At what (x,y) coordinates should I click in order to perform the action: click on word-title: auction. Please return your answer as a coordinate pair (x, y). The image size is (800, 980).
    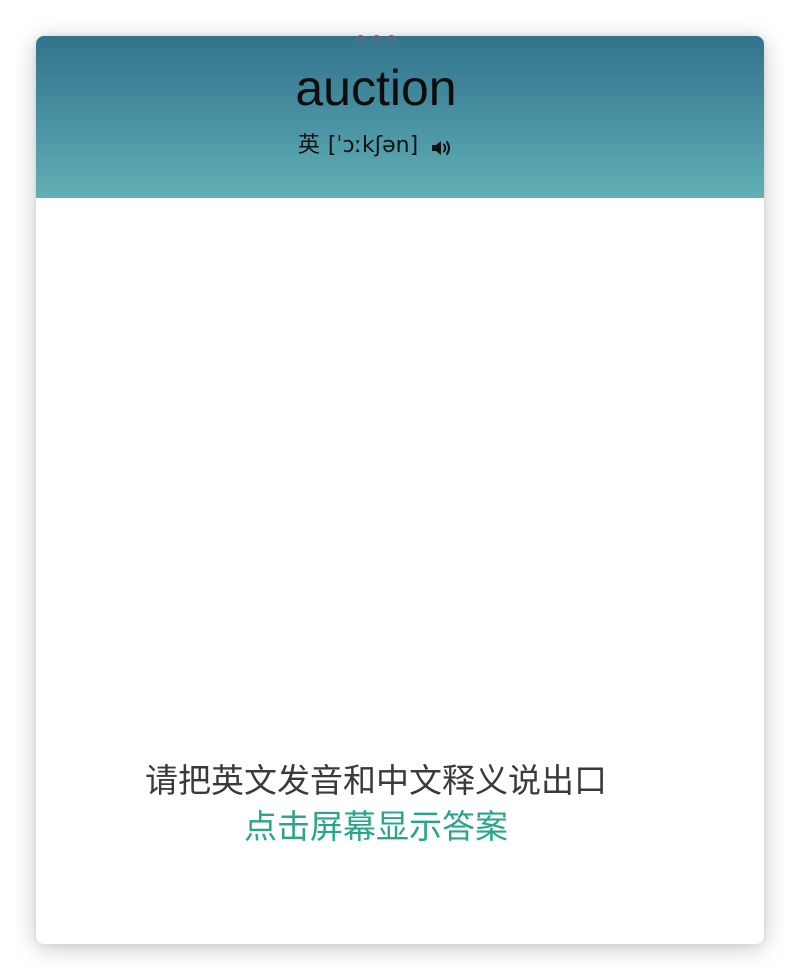
    Looking at the image, I should click on (376, 88).